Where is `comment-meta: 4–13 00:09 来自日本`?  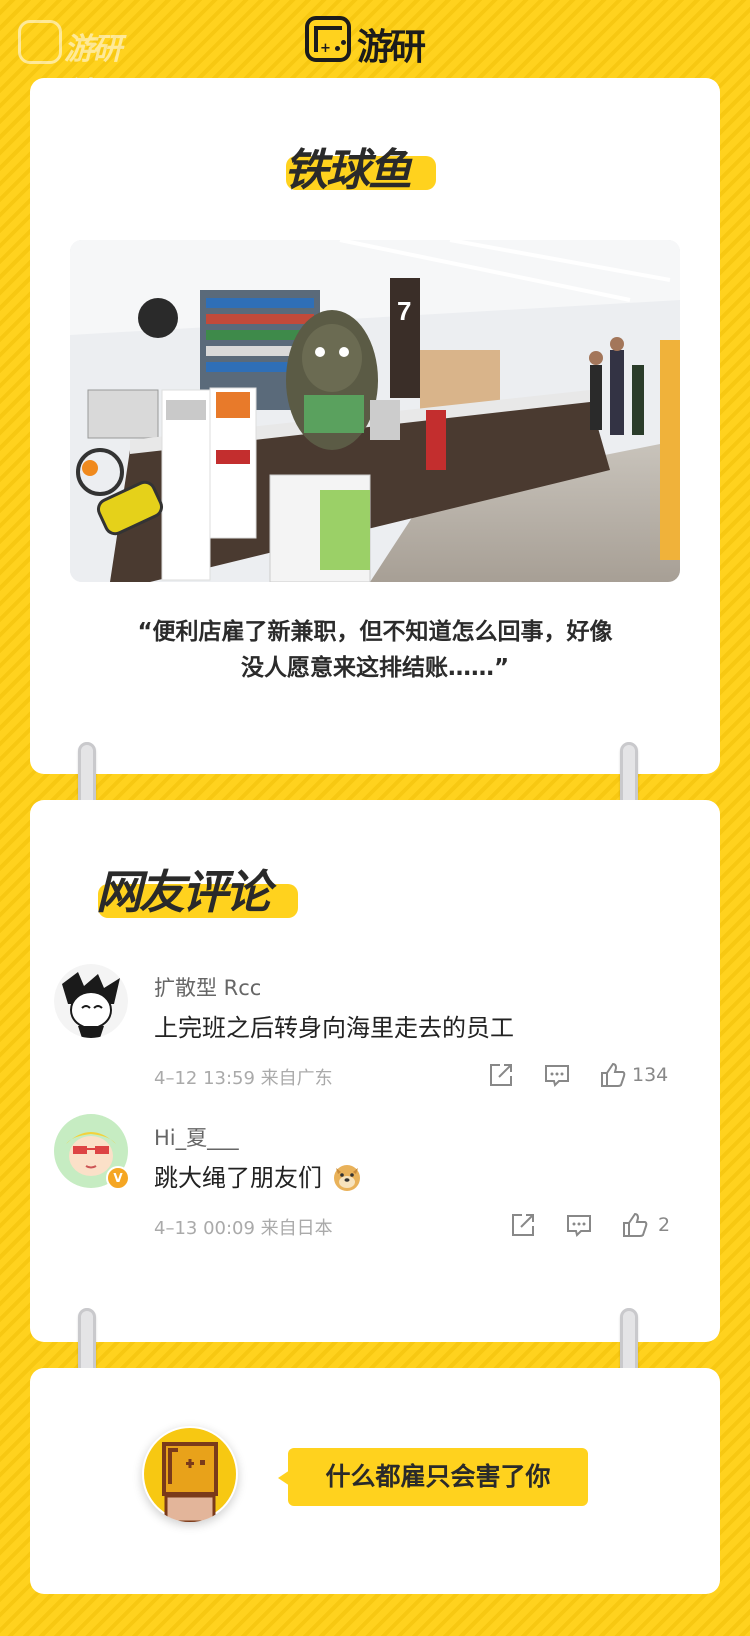
comment-meta: 4–13 00:09 来自日本 is located at coordinates (243, 1228).